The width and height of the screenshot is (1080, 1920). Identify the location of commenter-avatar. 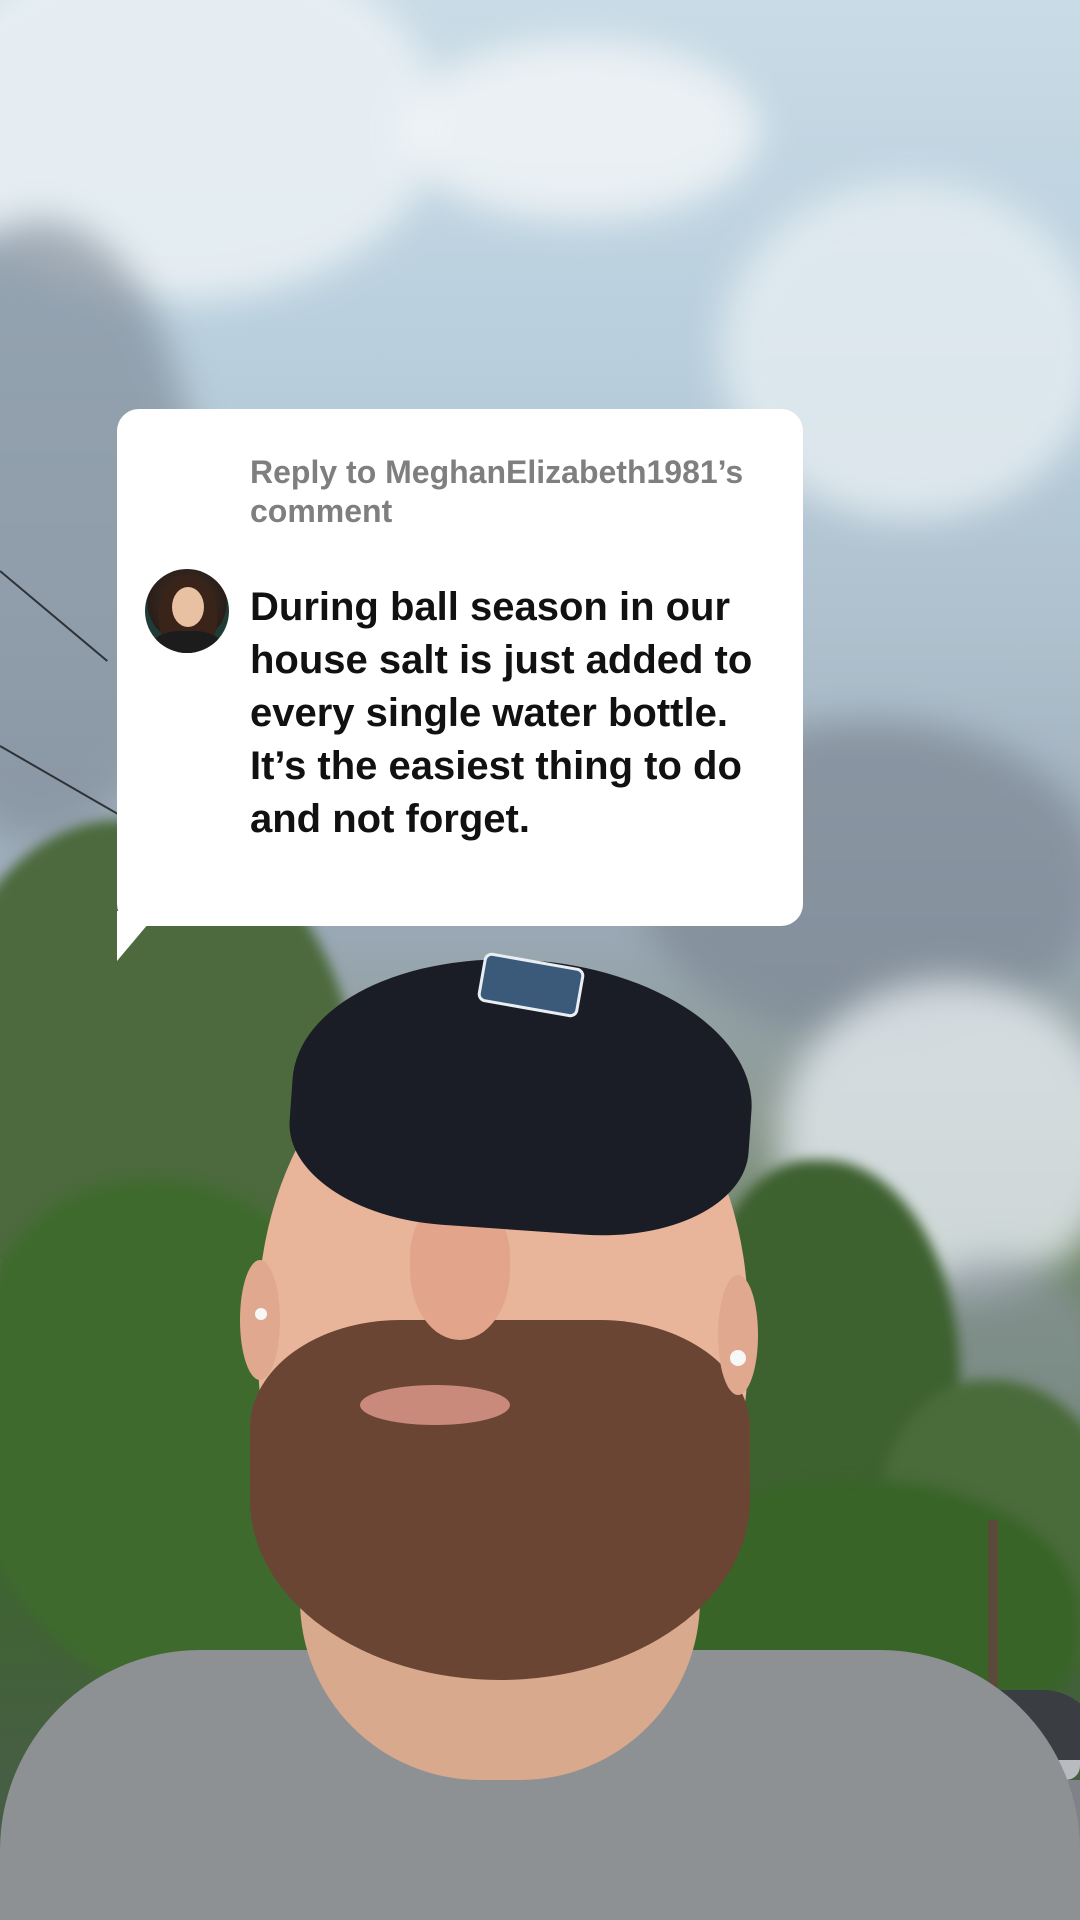
(187, 611).